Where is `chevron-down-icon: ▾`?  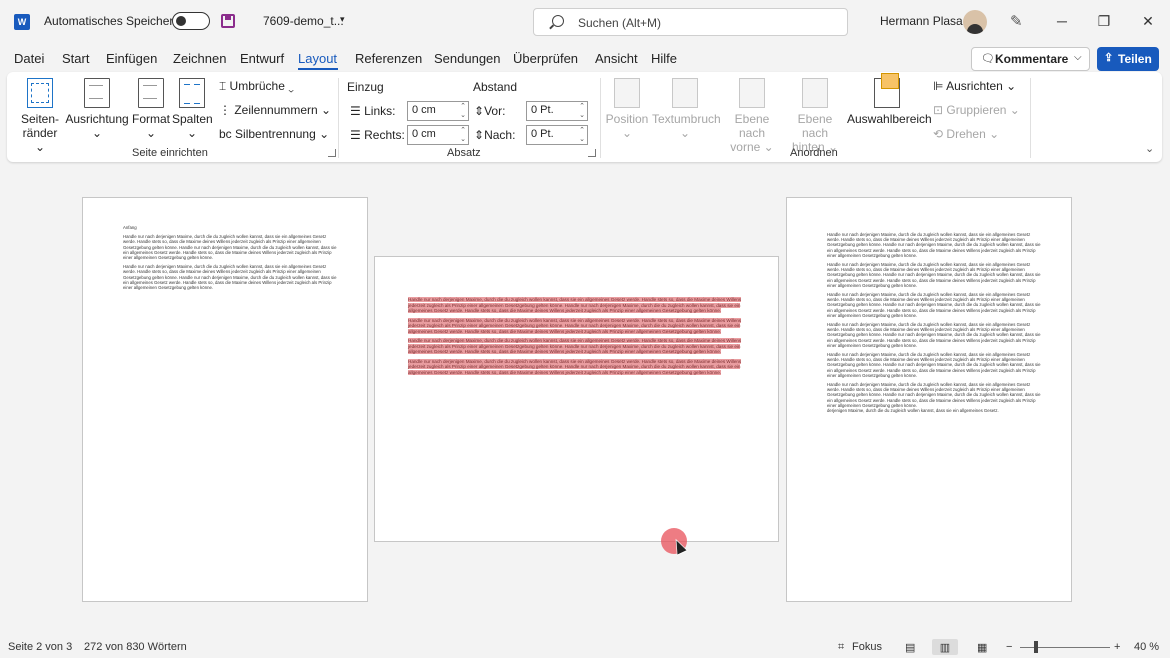
chevron-down-icon: ▾ is located at coordinates (342, 19).